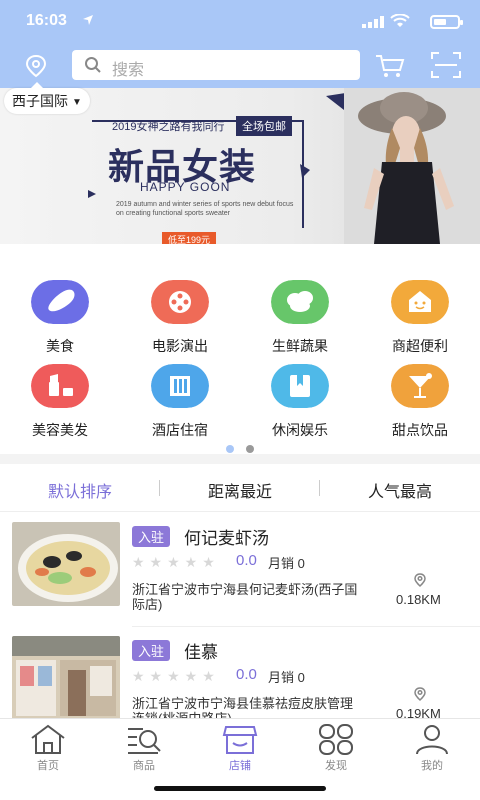 The height and width of the screenshot is (800, 480). What do you see at coordinates (60, 430) in the screenshot?
I see `category-label: 美容美发` at bounding box center [60, 430].